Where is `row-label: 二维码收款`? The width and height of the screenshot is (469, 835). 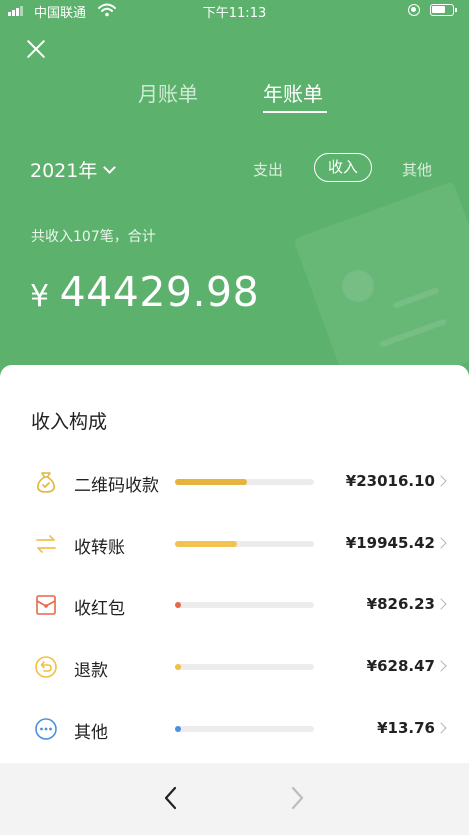 row-label: 二维码收款 is located at coordinates (116, 486).